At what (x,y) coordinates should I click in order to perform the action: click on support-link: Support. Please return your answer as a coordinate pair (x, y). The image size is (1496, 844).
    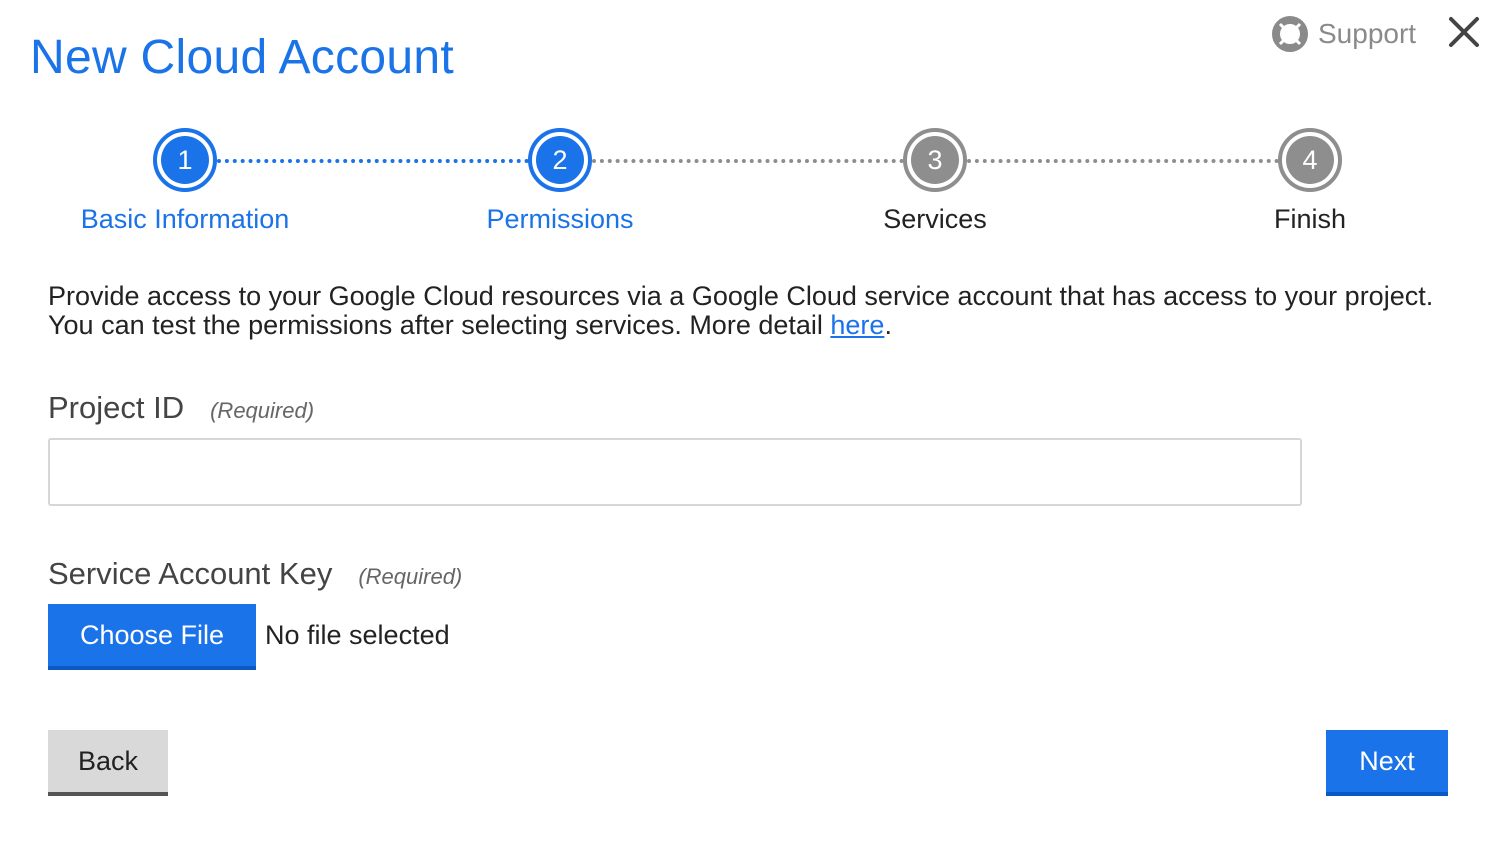
    Looking at the image, I should click on (1344, 34).